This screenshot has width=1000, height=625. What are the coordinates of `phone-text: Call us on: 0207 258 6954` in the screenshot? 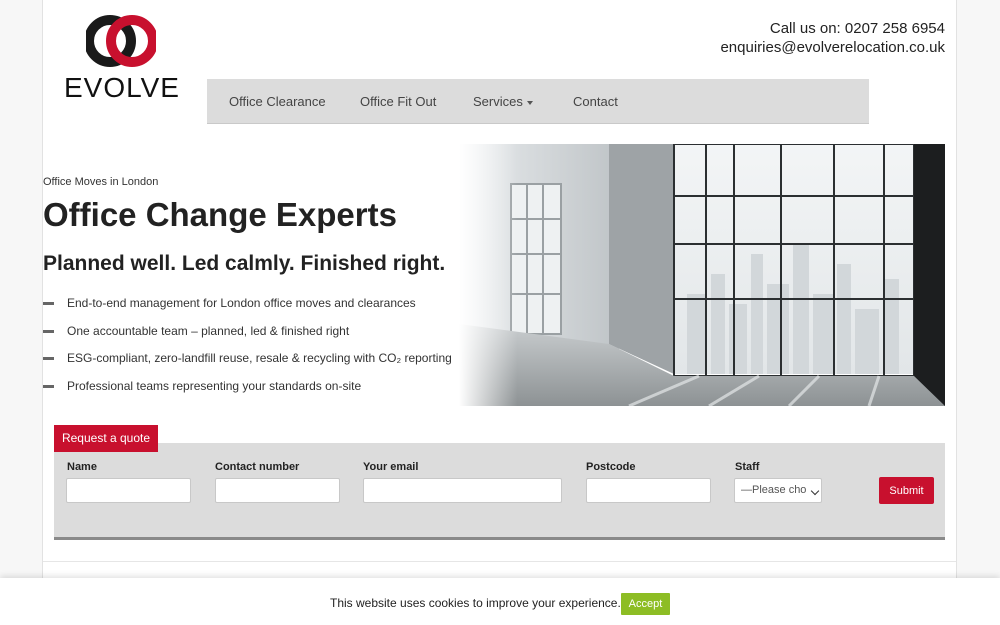 It's located at (832, 28).